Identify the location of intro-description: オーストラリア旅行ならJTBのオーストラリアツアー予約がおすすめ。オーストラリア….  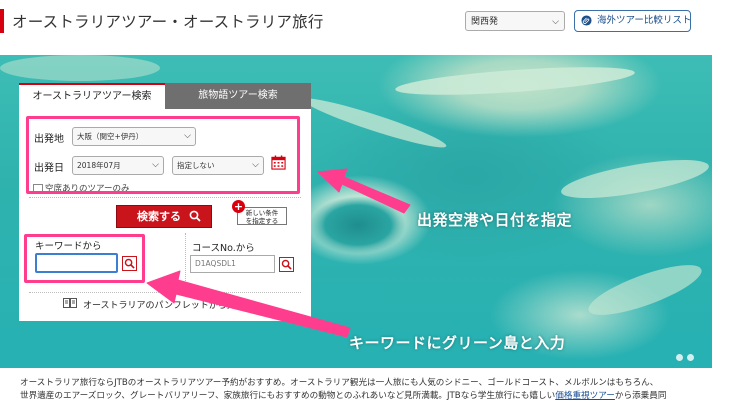
(365, 390).